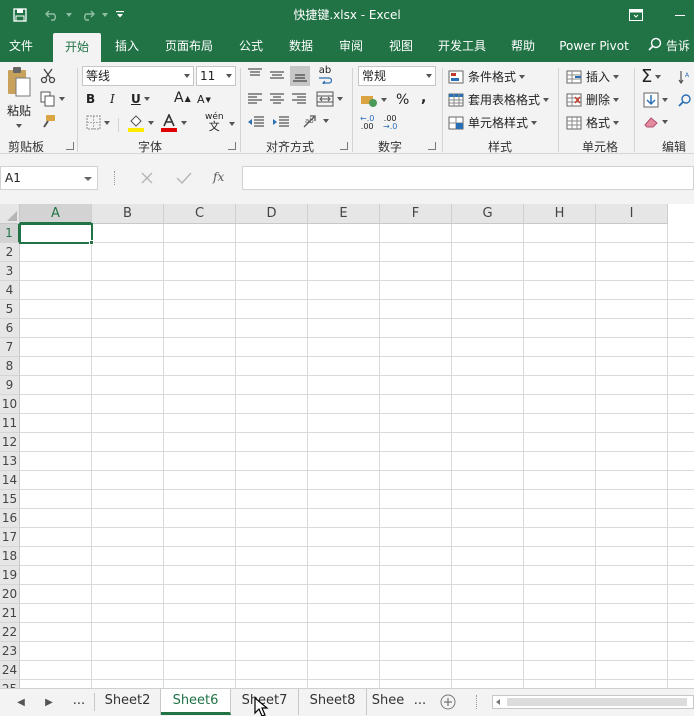 The width and height of the screenshot is (694, 716). Describe the element at coordinates (91, 242) in the screenshot. I see `fill-handle` at that location.